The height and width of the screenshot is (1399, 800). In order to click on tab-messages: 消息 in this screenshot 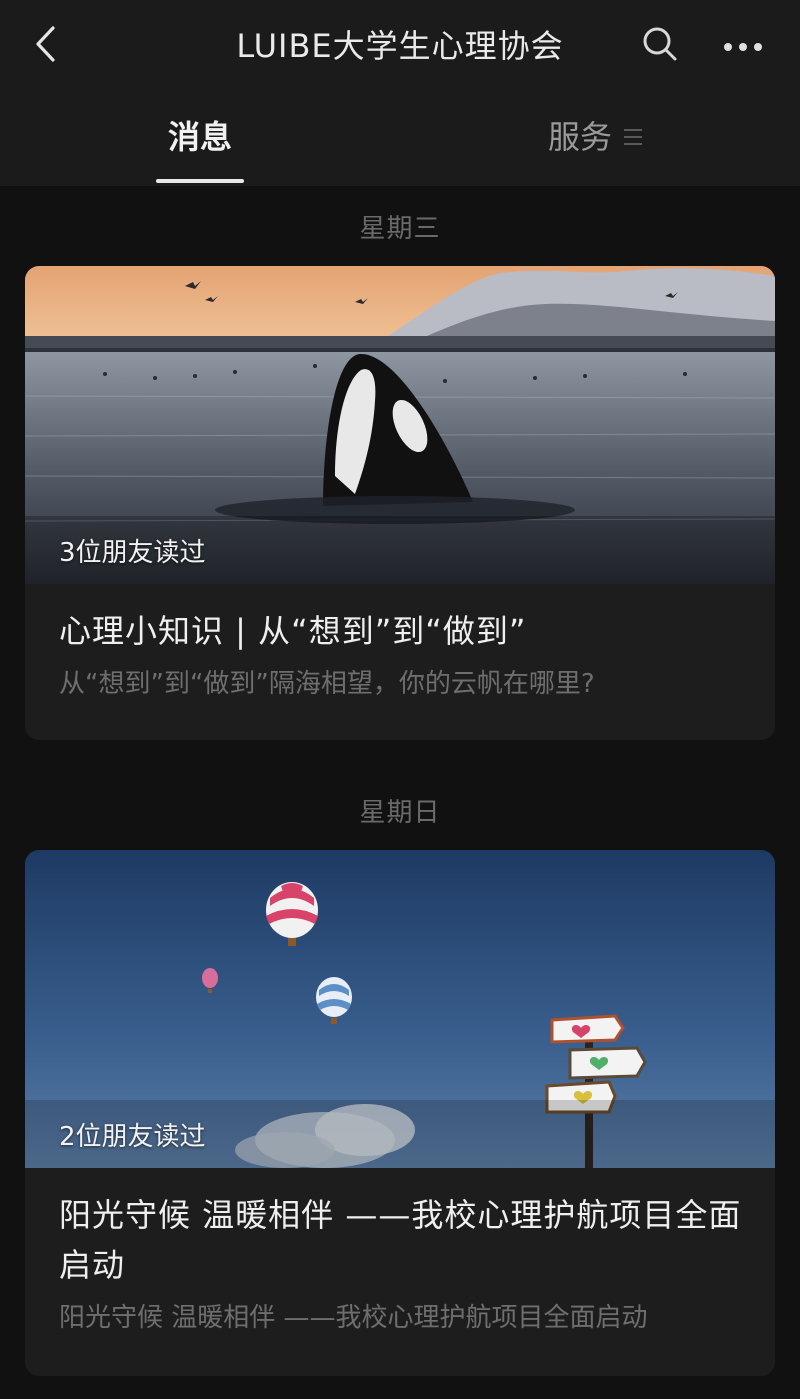, I will do `click(200, 137)`.